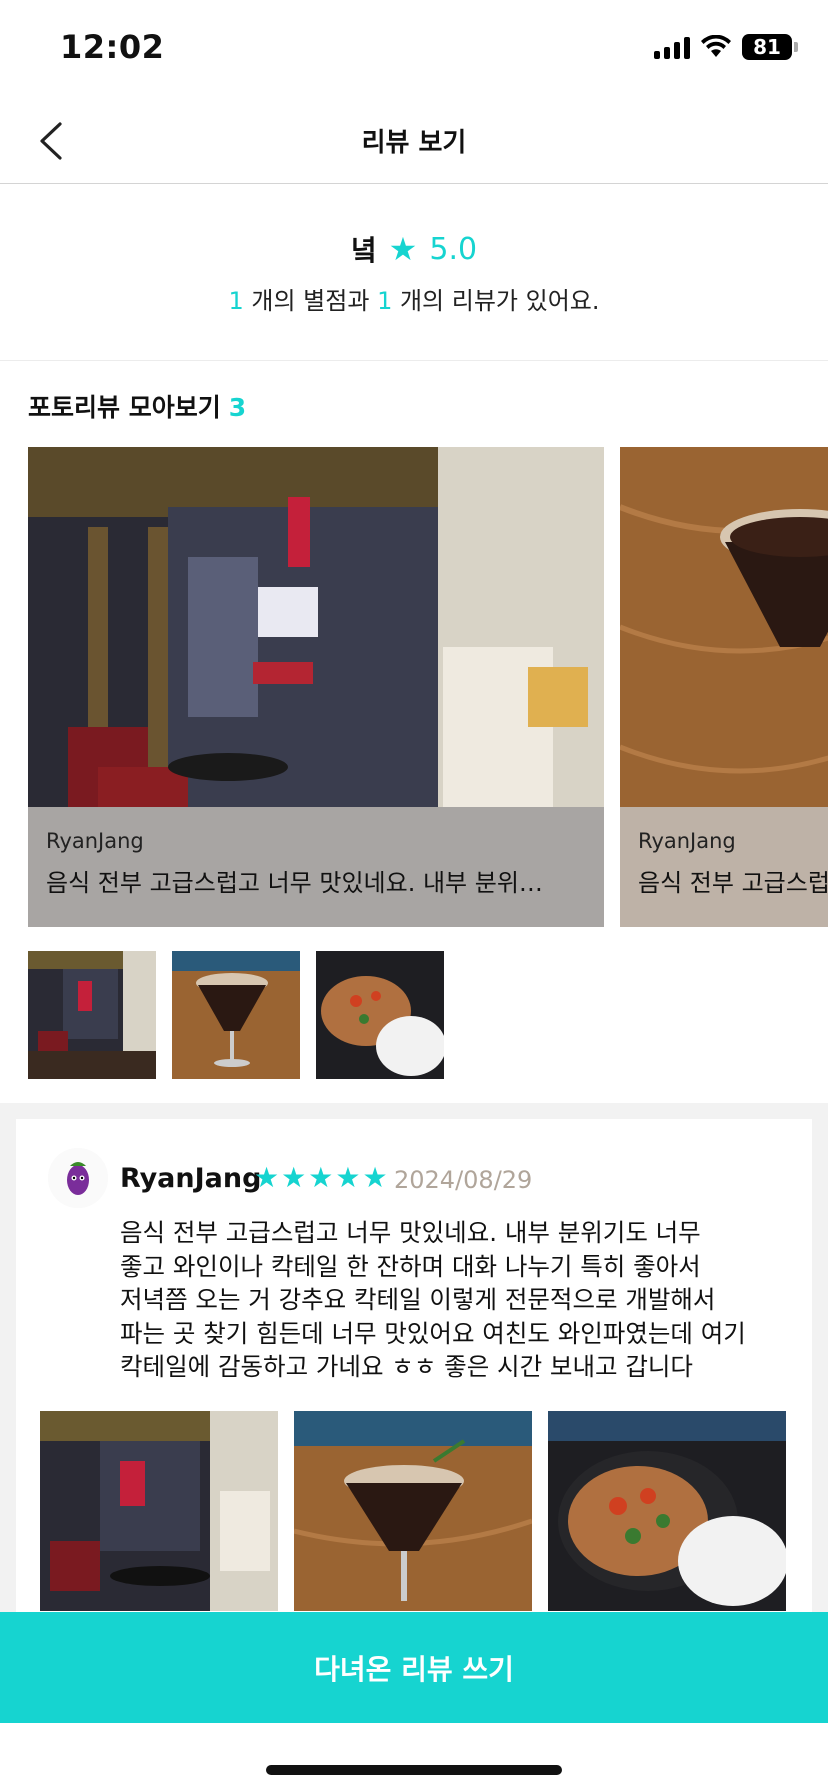 The width and height of the screenshot is (828, 1792). I want to click on reviewer-name: RyanJang, so click(190, 1178).